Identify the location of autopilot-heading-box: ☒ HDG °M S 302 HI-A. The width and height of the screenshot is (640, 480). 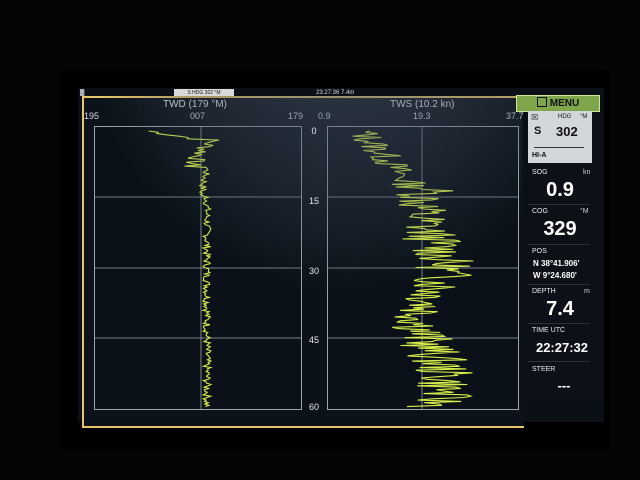
(560, 137).